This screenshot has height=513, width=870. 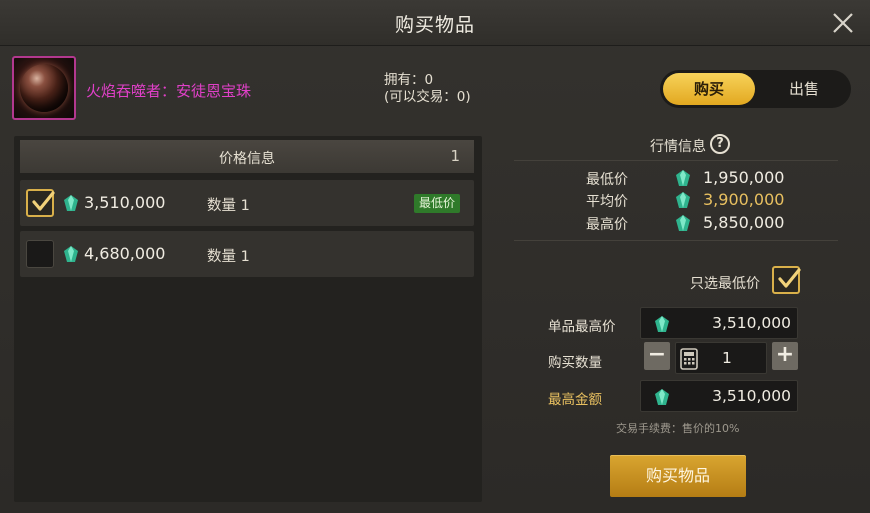 I want to click on window-title: 购买物品, so click(x=434, y=25).